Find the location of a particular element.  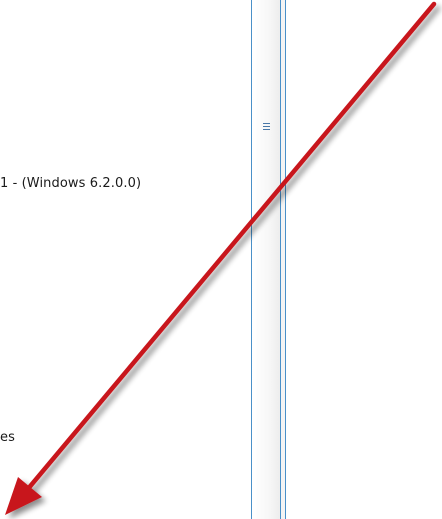

grip-lines-icon is located at coordinates (266, 127).